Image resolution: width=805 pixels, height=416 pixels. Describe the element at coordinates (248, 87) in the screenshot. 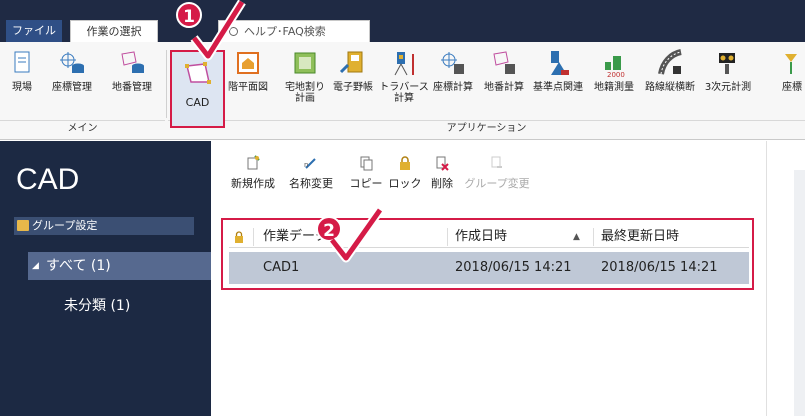

I see `ribbon-label: 階平面図` at that location.